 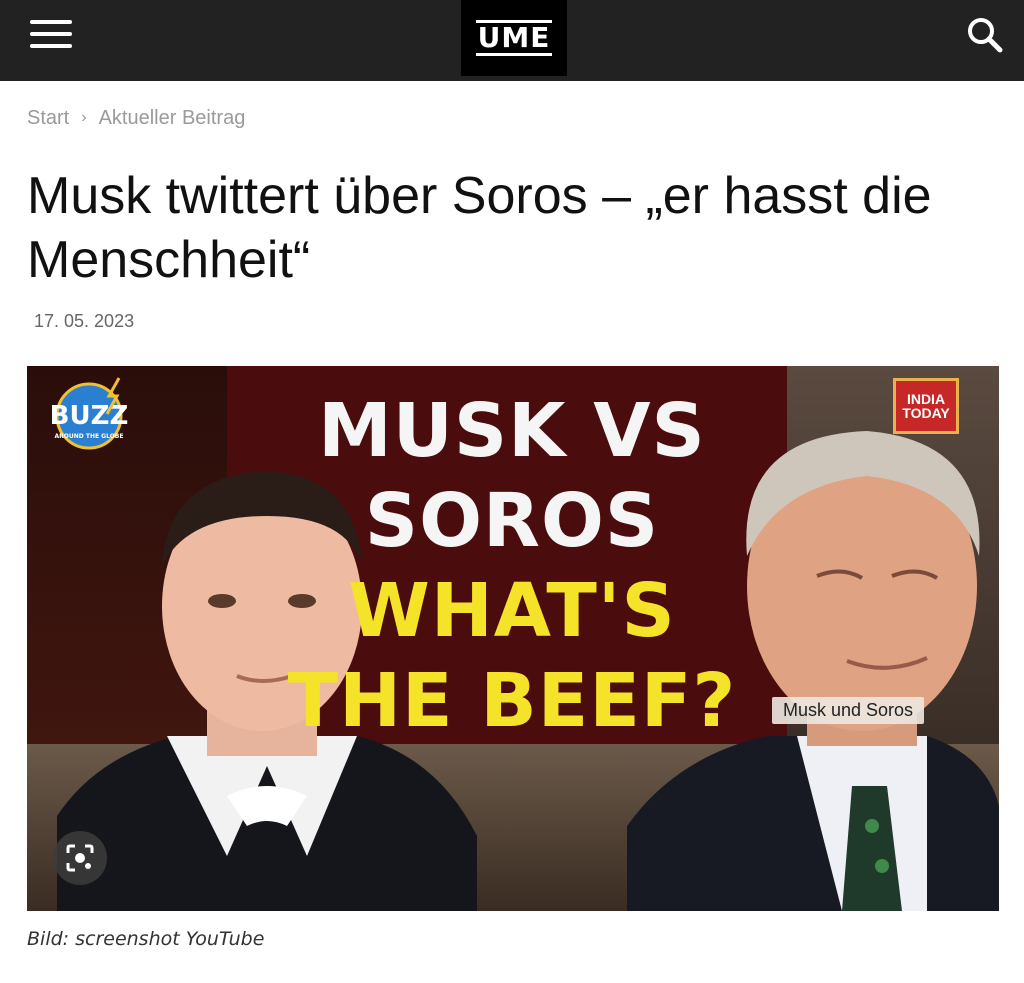 What do you see at coordinates (848, 710) in the screenshot?
I see `image-caption-tag: Musk und Soros` at bounding box center [848, 710].